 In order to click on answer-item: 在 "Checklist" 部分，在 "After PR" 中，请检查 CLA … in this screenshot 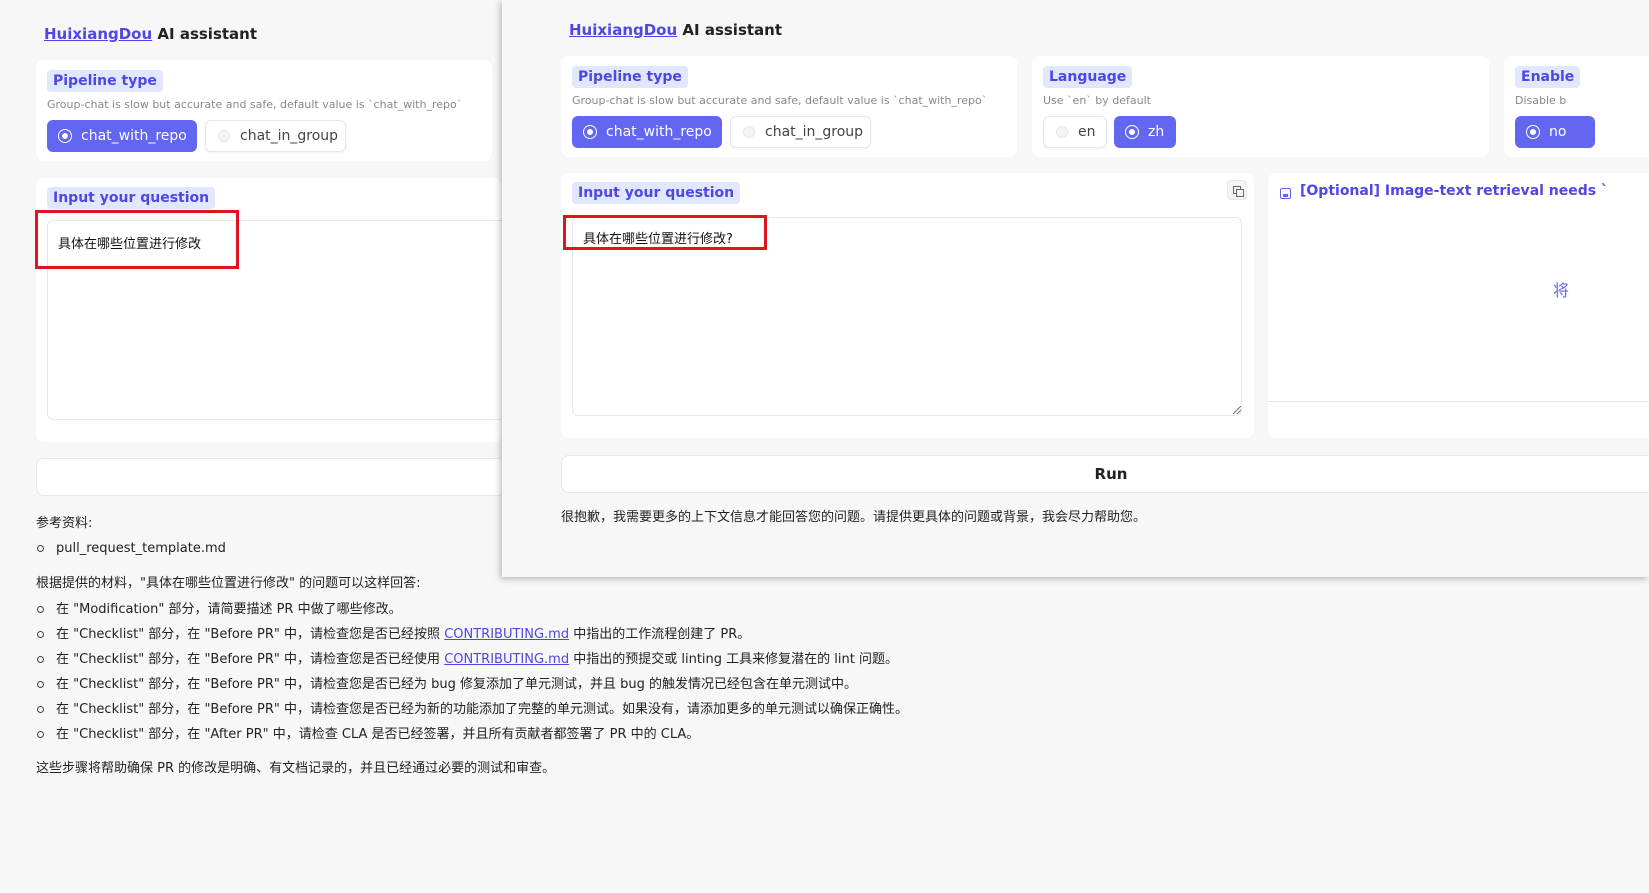, I will do `click(486, 734)`.